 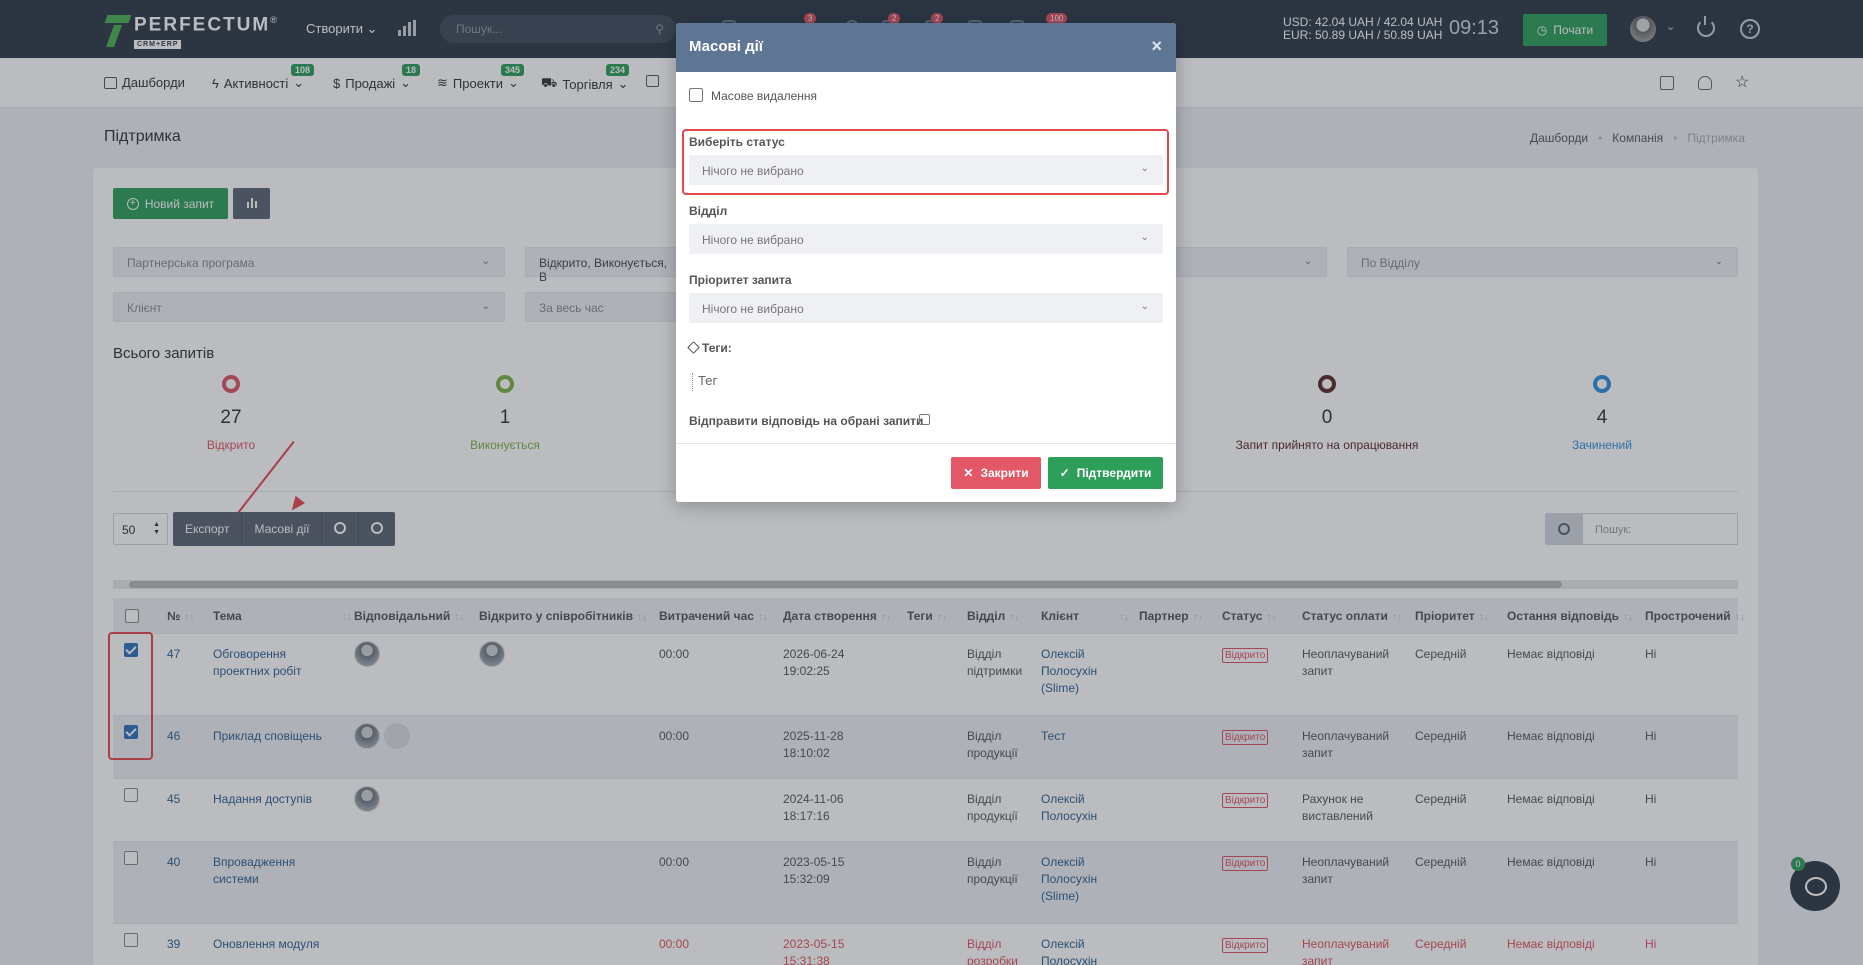 I want to click on status-label: Виберіть статус, so click(x=737, y=142).